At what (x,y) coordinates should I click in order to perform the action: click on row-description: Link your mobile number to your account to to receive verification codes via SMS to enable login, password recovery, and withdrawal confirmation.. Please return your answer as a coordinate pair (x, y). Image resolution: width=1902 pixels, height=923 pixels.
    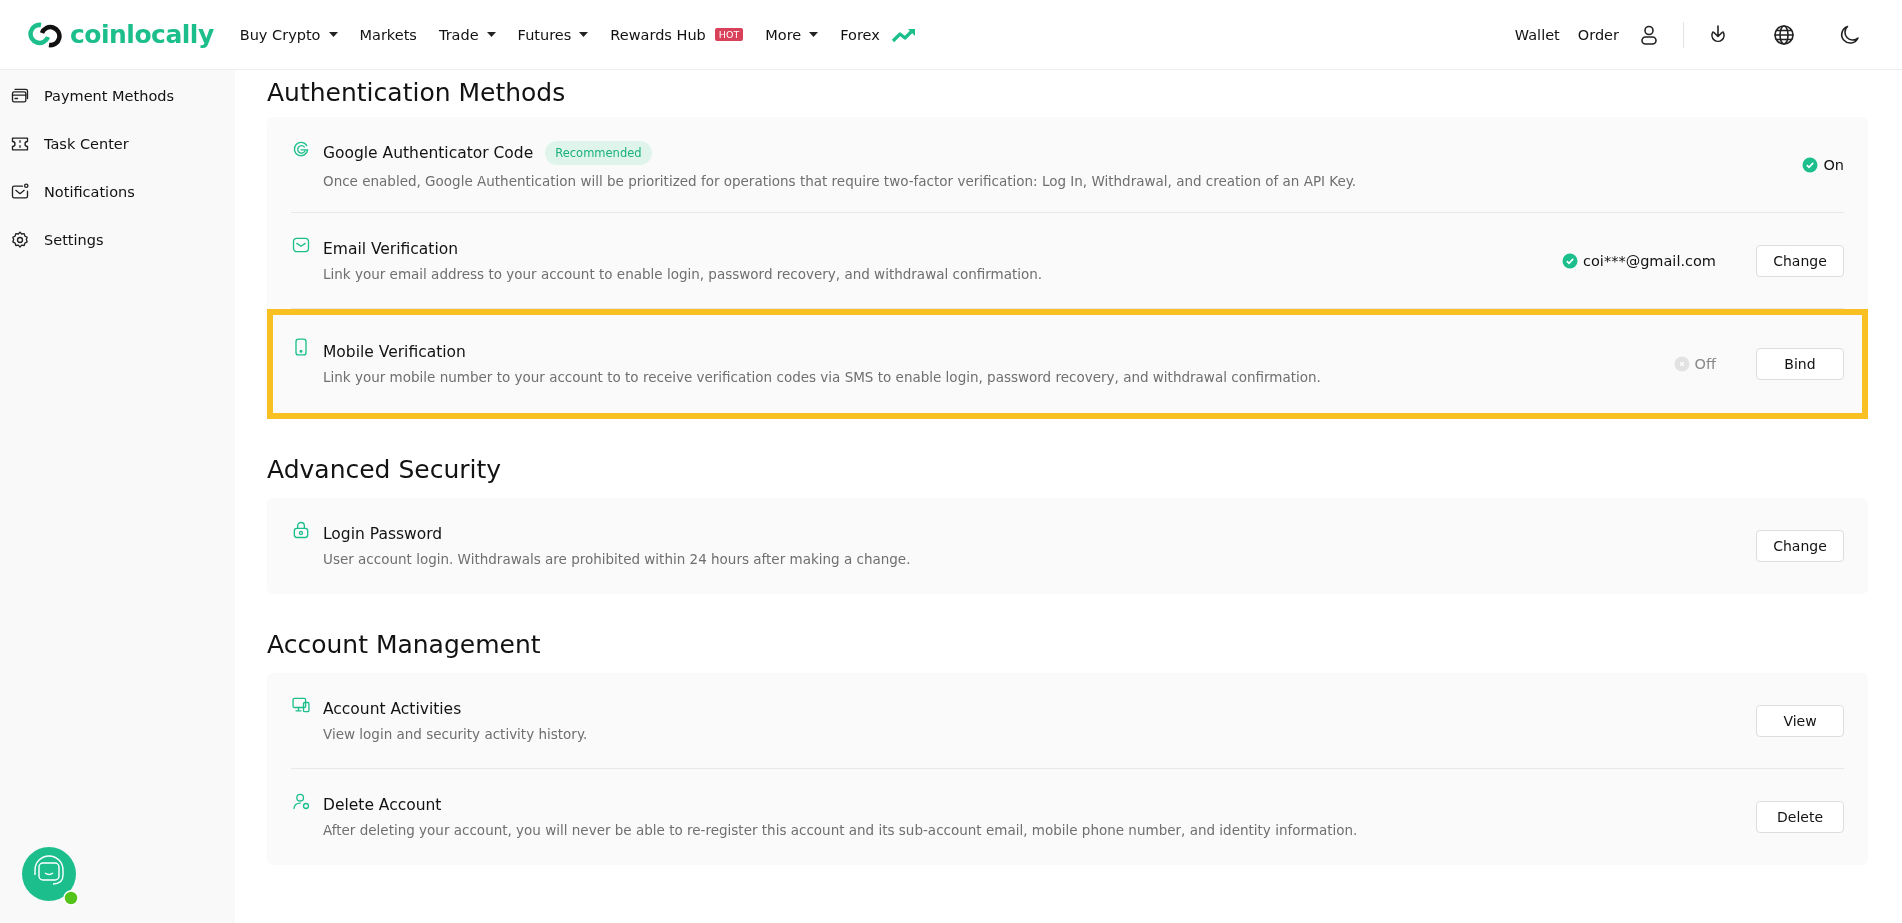
    Looking at the image, I should click on (822, 377).